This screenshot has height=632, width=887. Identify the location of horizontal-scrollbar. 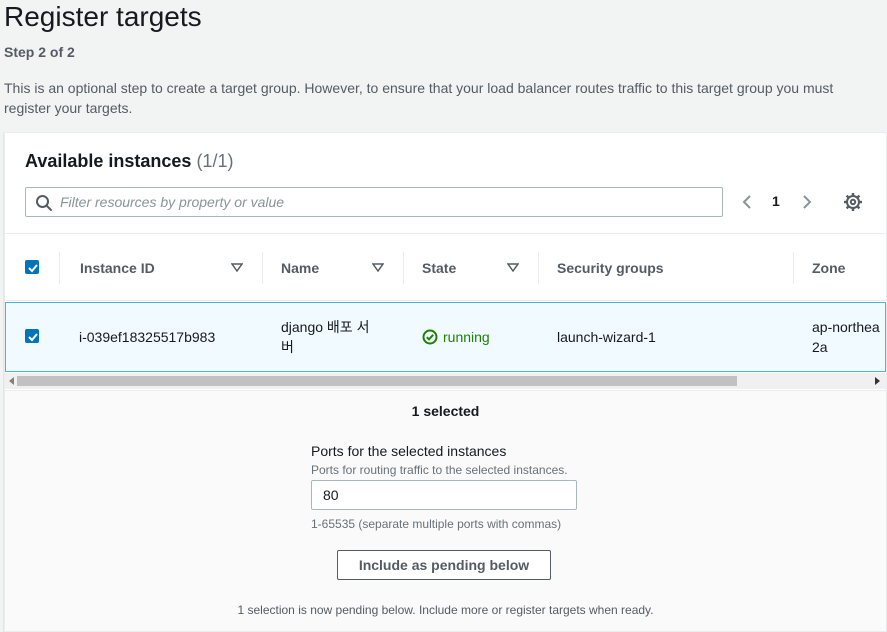
(445, 381).